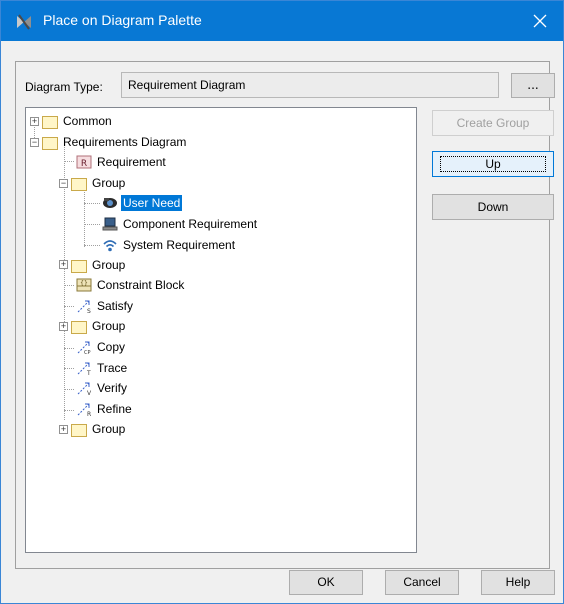  What do you see at coordinates (84, 307) in the screenshot?
I see `satisfy-icon: S` at bounding box center [84, 307].